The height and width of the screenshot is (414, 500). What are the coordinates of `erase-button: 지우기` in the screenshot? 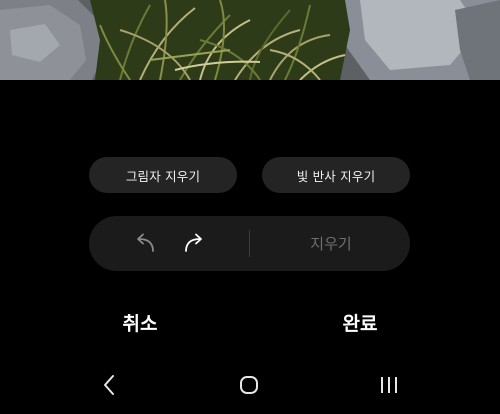 It's located at (331, 243).